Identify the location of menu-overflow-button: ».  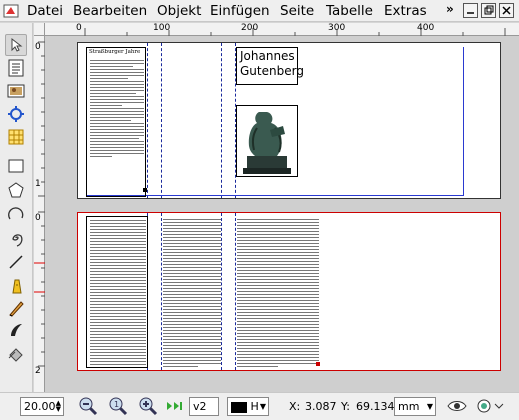
(450, 9).